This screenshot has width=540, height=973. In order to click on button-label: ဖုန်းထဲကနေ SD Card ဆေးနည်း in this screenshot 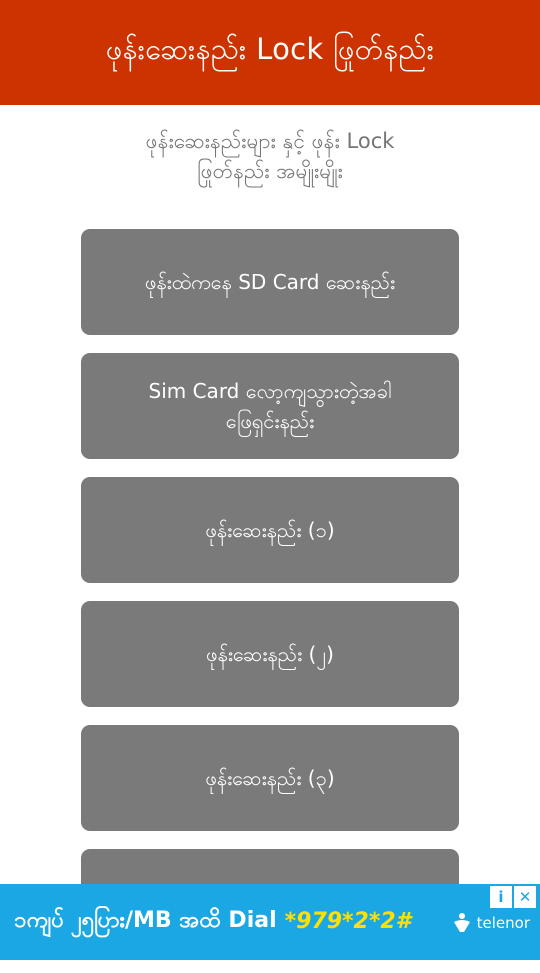, I will do `click(270, 282)`.